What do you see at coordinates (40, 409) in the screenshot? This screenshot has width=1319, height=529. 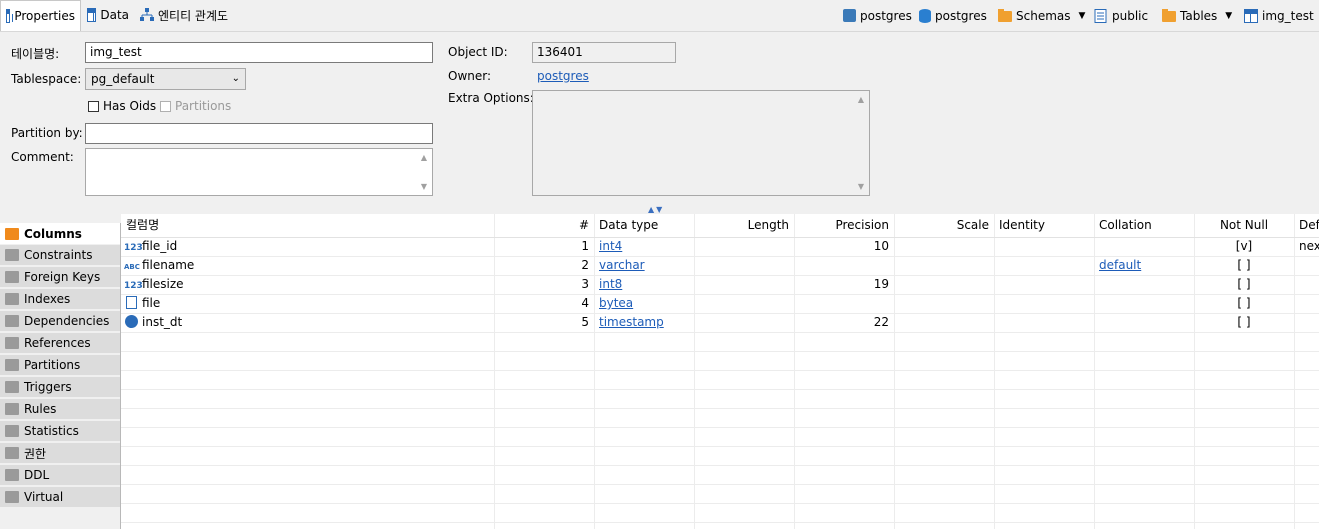 I see `side-tab-label: Rules` at bounding box center [40, 409].